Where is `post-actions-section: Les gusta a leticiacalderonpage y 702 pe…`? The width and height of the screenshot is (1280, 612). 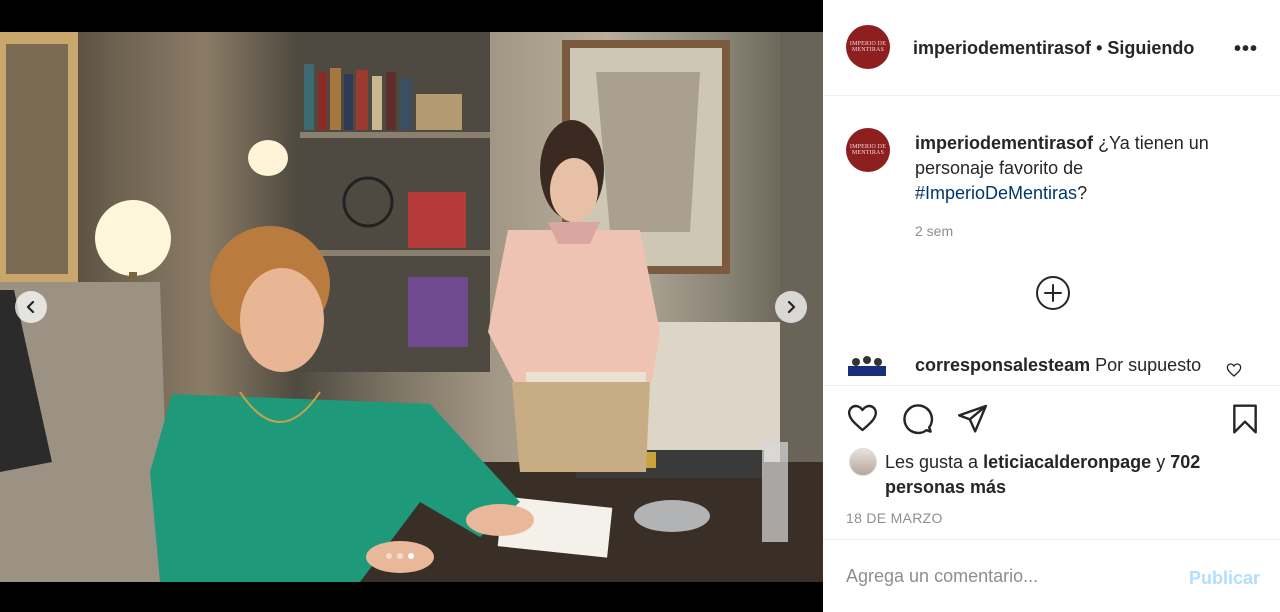 post-actions-section: Les gusta a leticiacalderonpage y 702 pe… is located at coordinates (1051, 462).